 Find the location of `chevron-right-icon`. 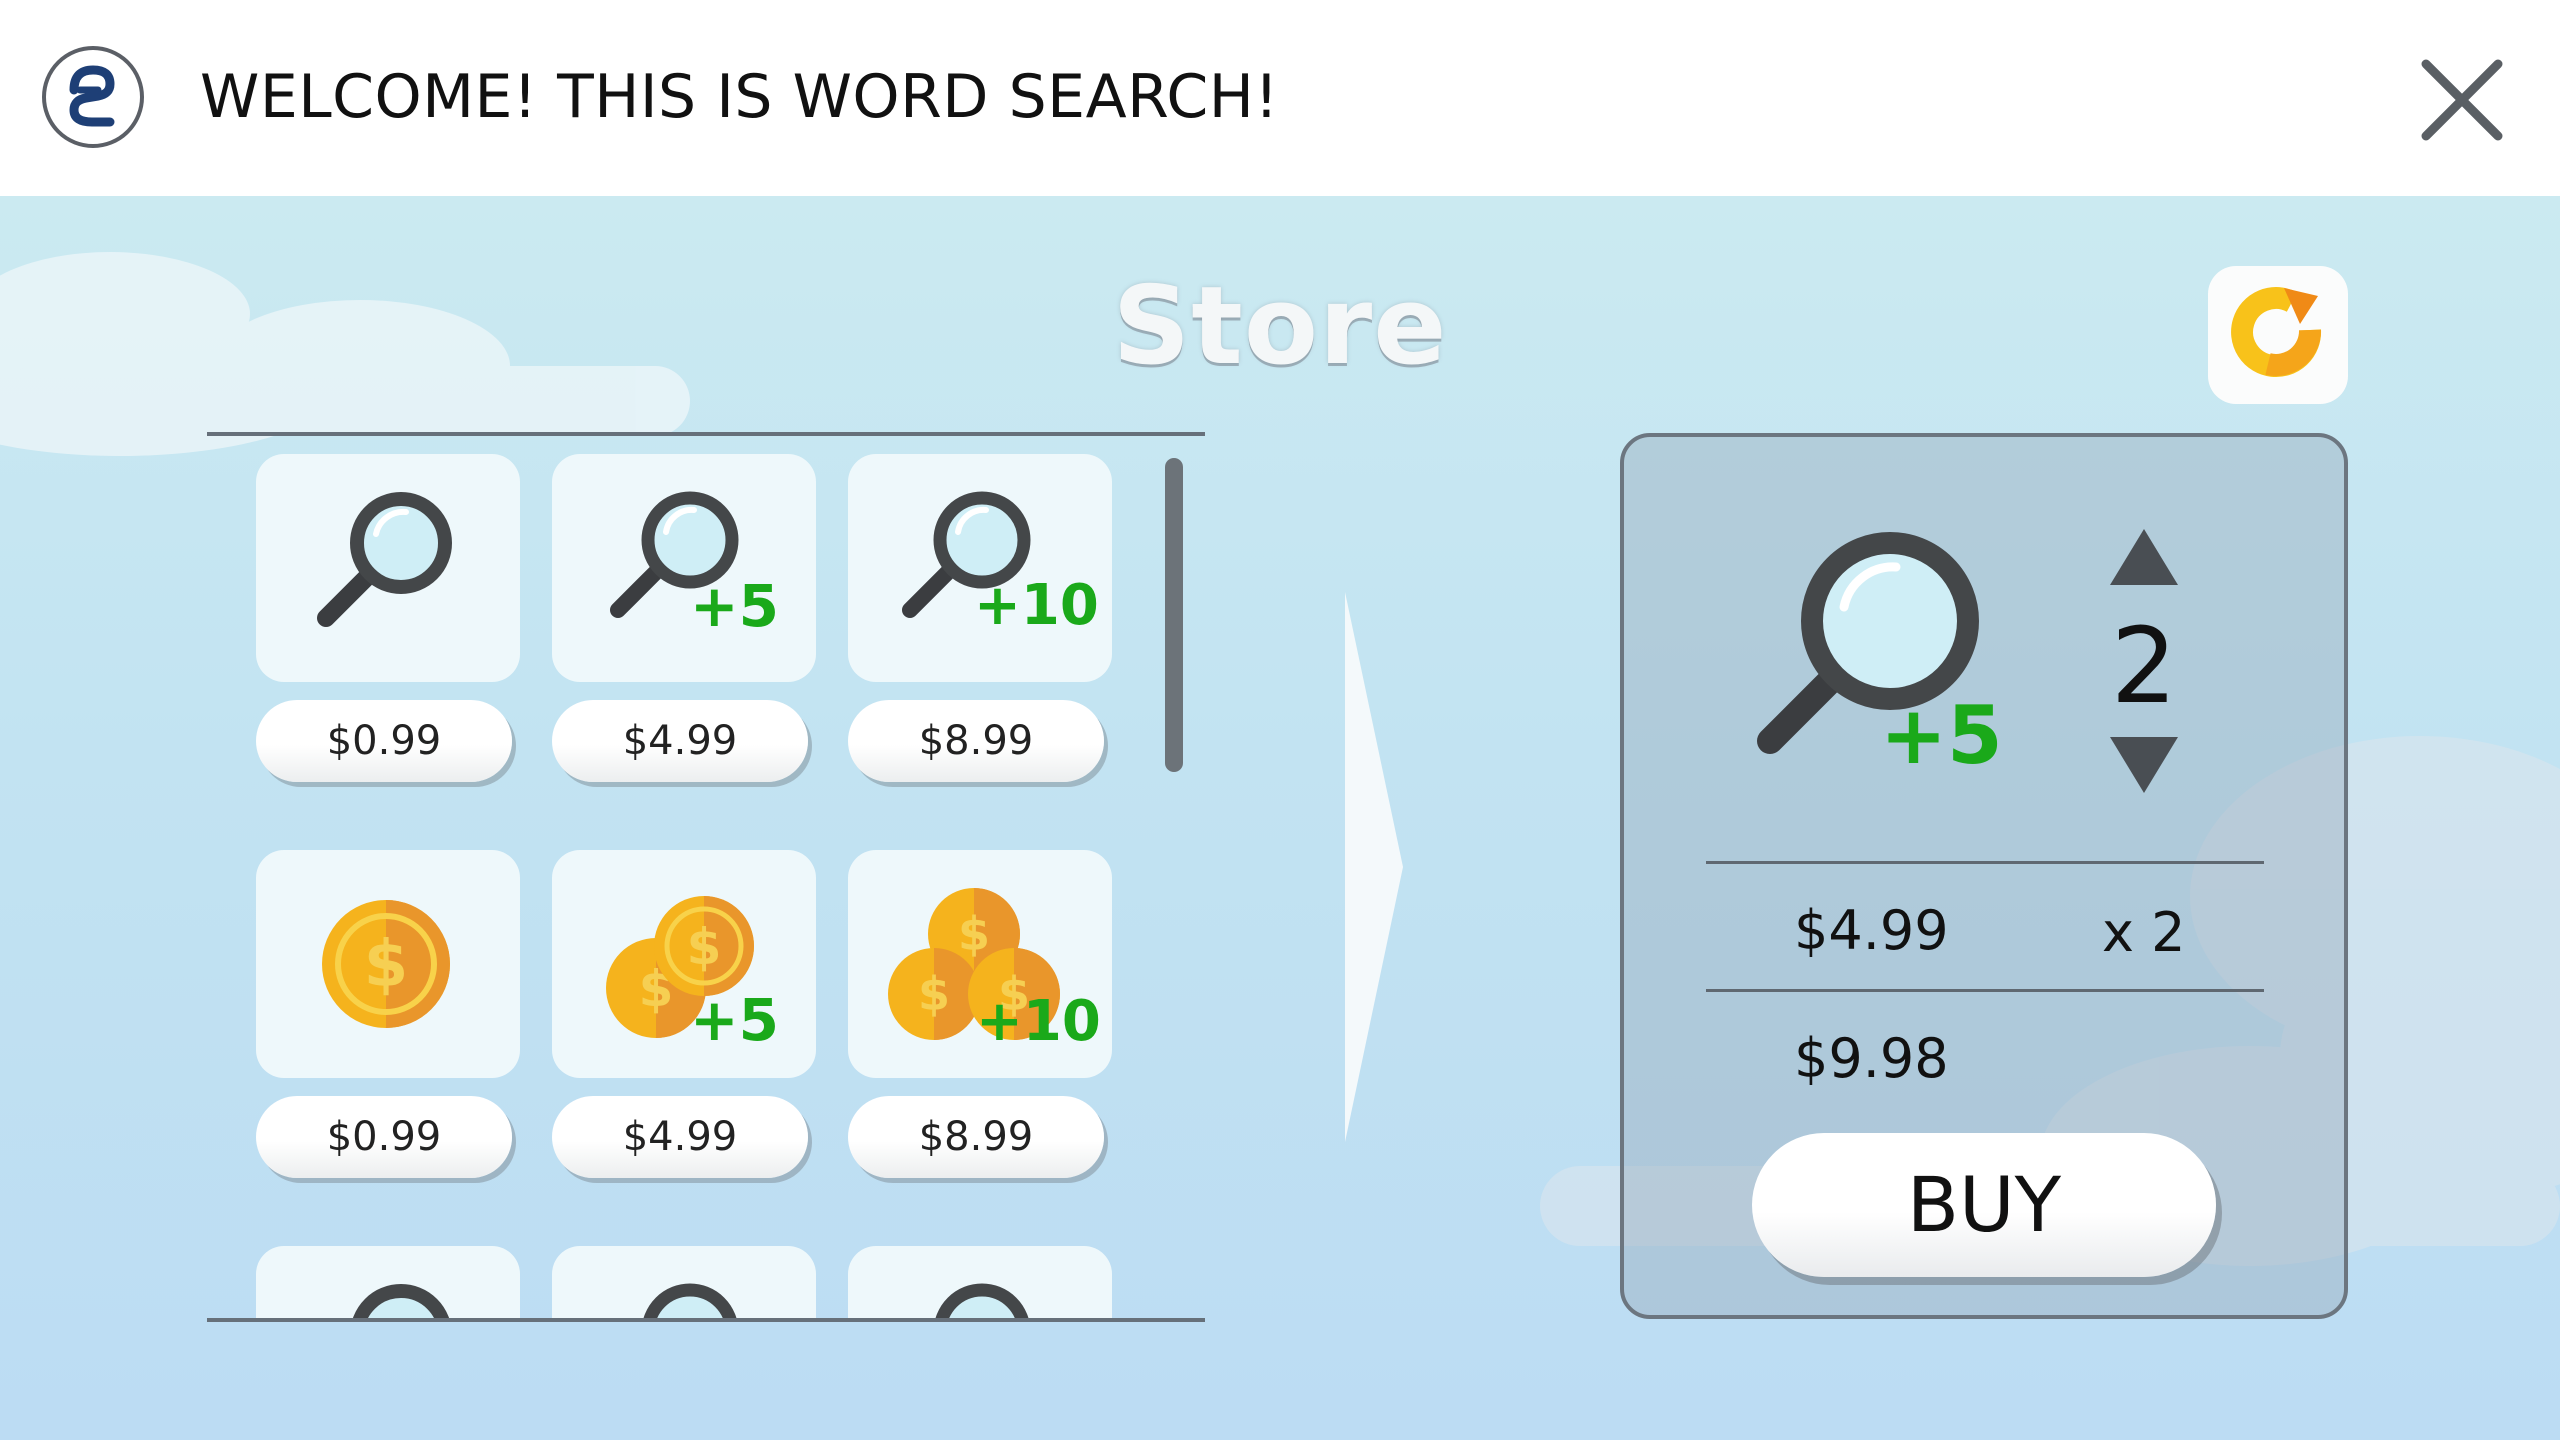

chevron-right-icon is located at coordinates (1374, 867).